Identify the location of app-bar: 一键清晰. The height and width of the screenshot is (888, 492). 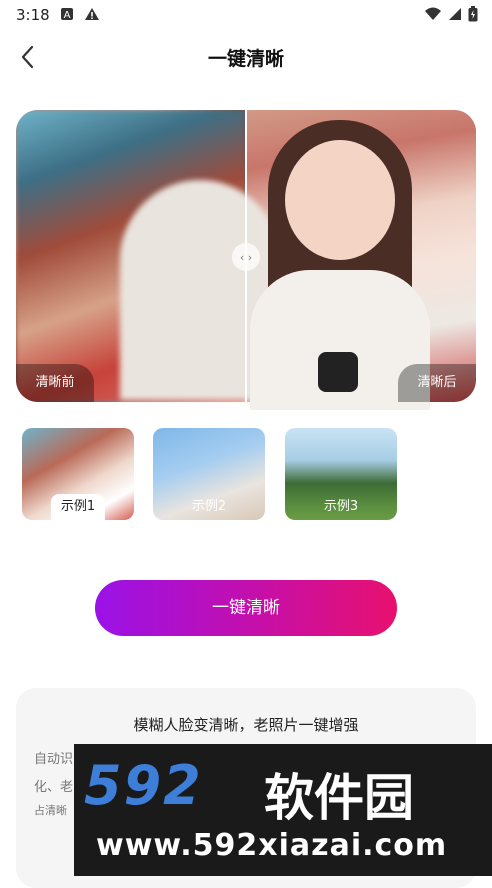
(246, 57).